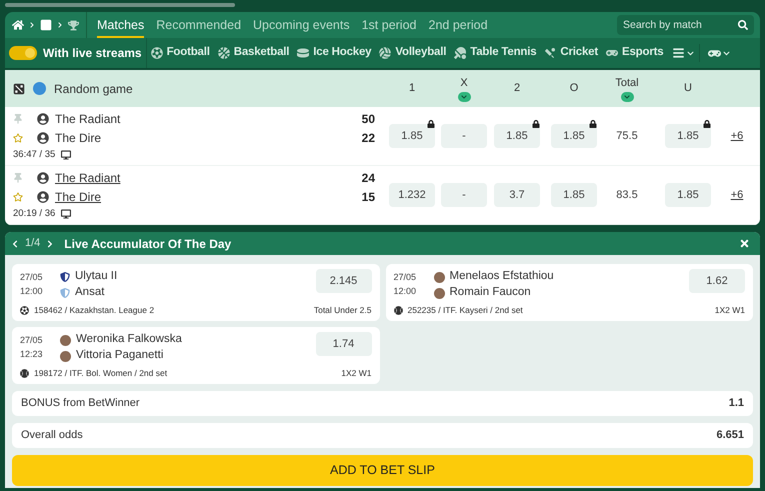 The image size is (765, 491). Describe the element at coordinates (101, 373) in the screenshot. I see `league-info: 198172 / ITF. Bol. Women / 2nd set` at that location.